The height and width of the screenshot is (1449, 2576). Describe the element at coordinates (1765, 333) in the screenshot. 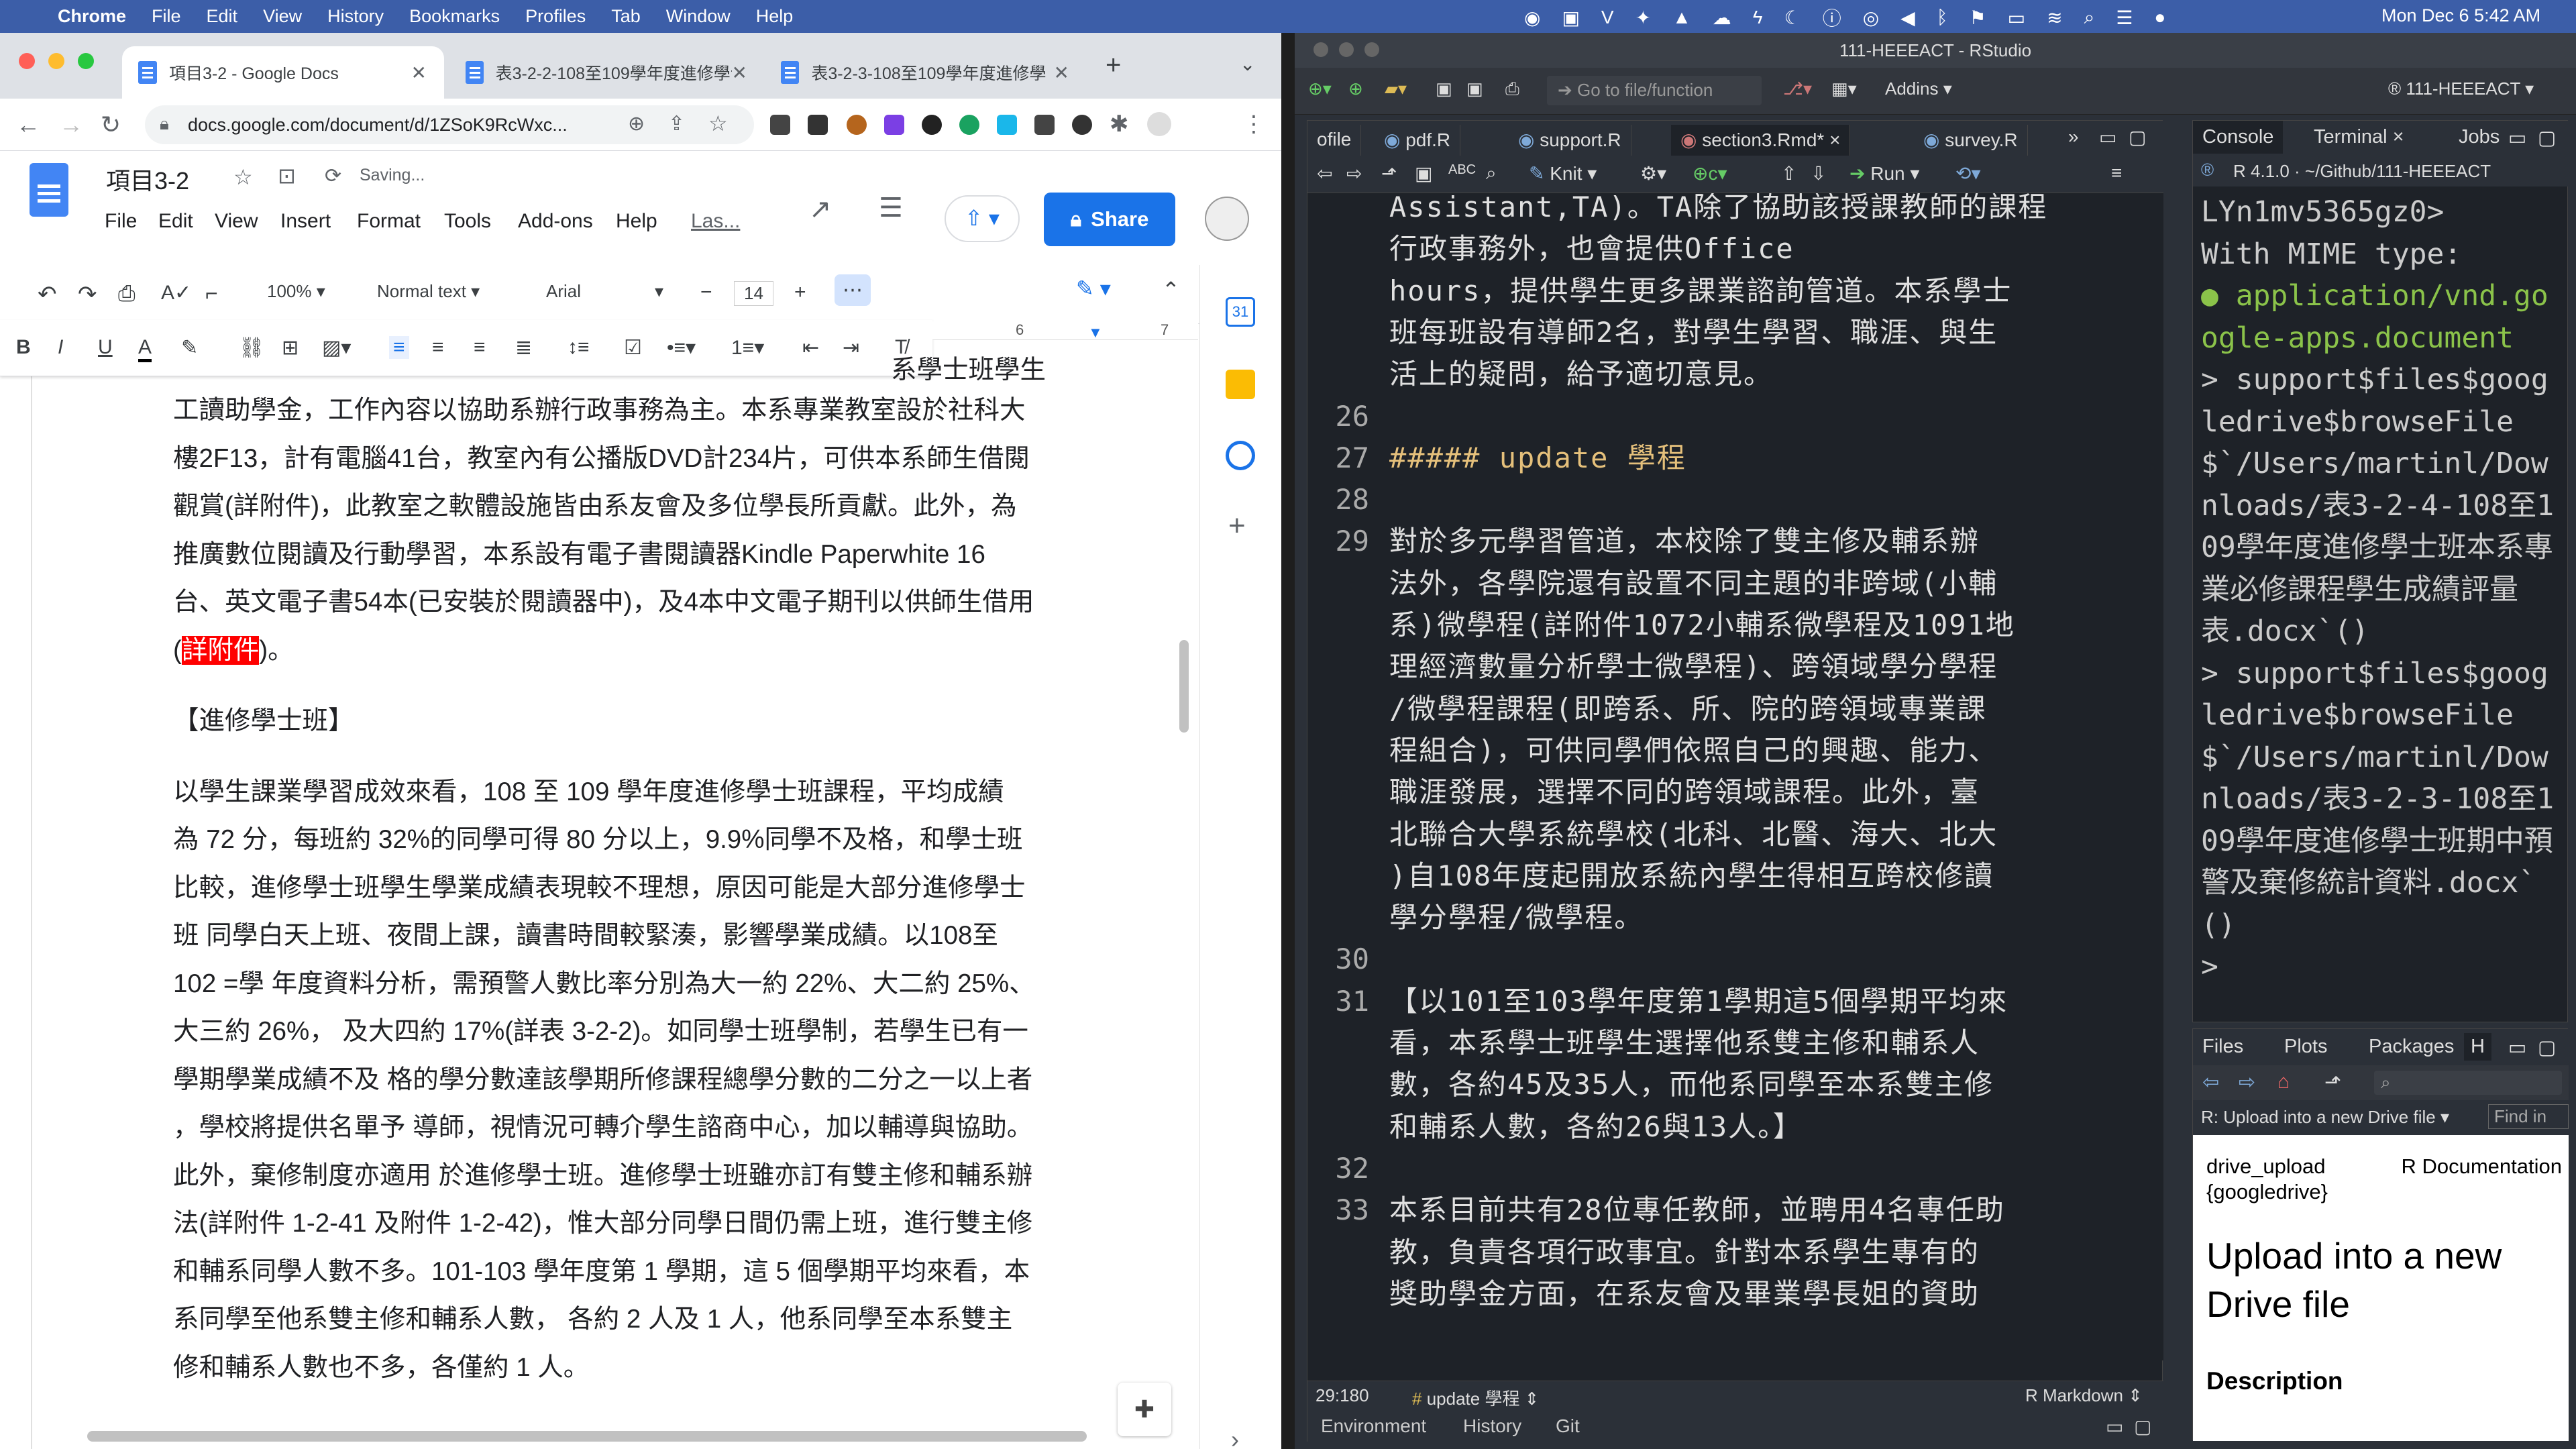

I see `code-line: 班每班設有導師2名，對學生學習、職涯、與生` at that location.